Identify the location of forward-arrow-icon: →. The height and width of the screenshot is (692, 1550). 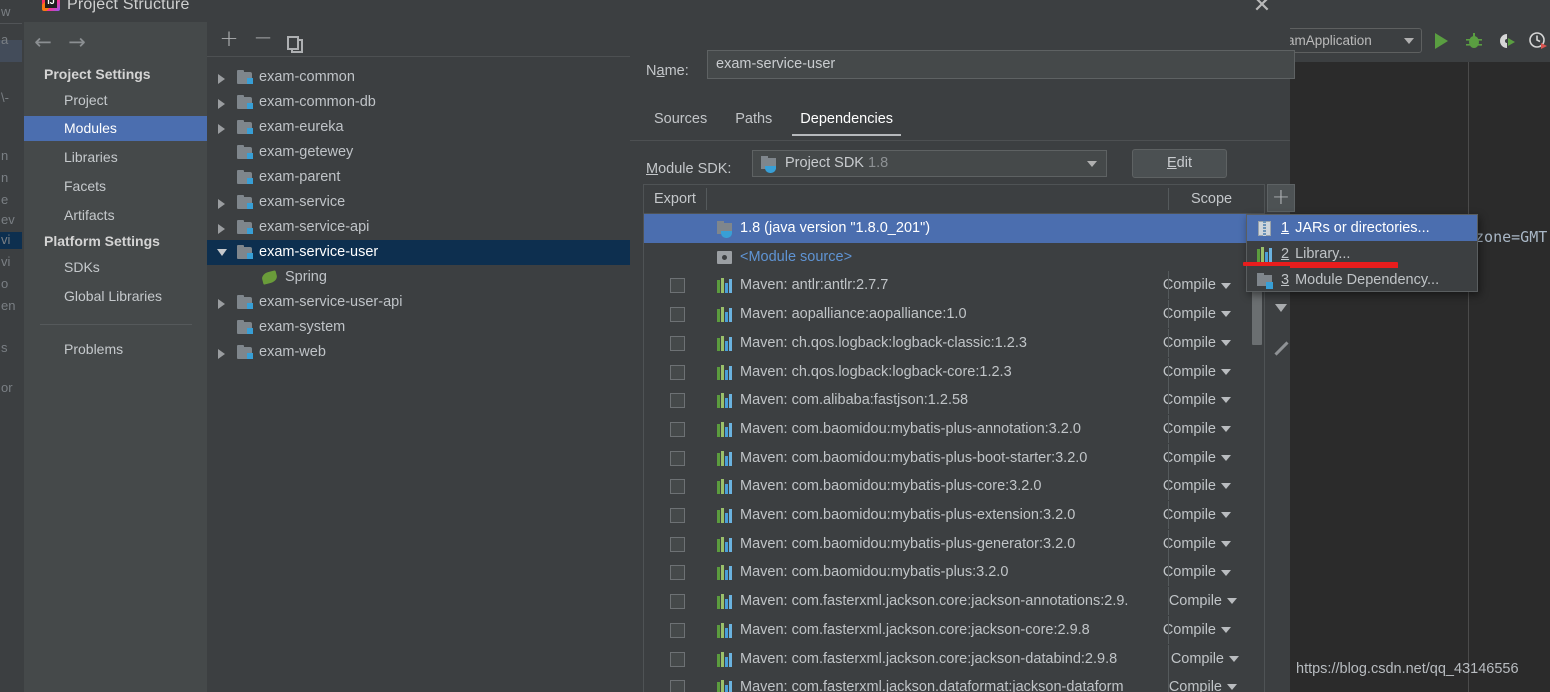
(77, 43).